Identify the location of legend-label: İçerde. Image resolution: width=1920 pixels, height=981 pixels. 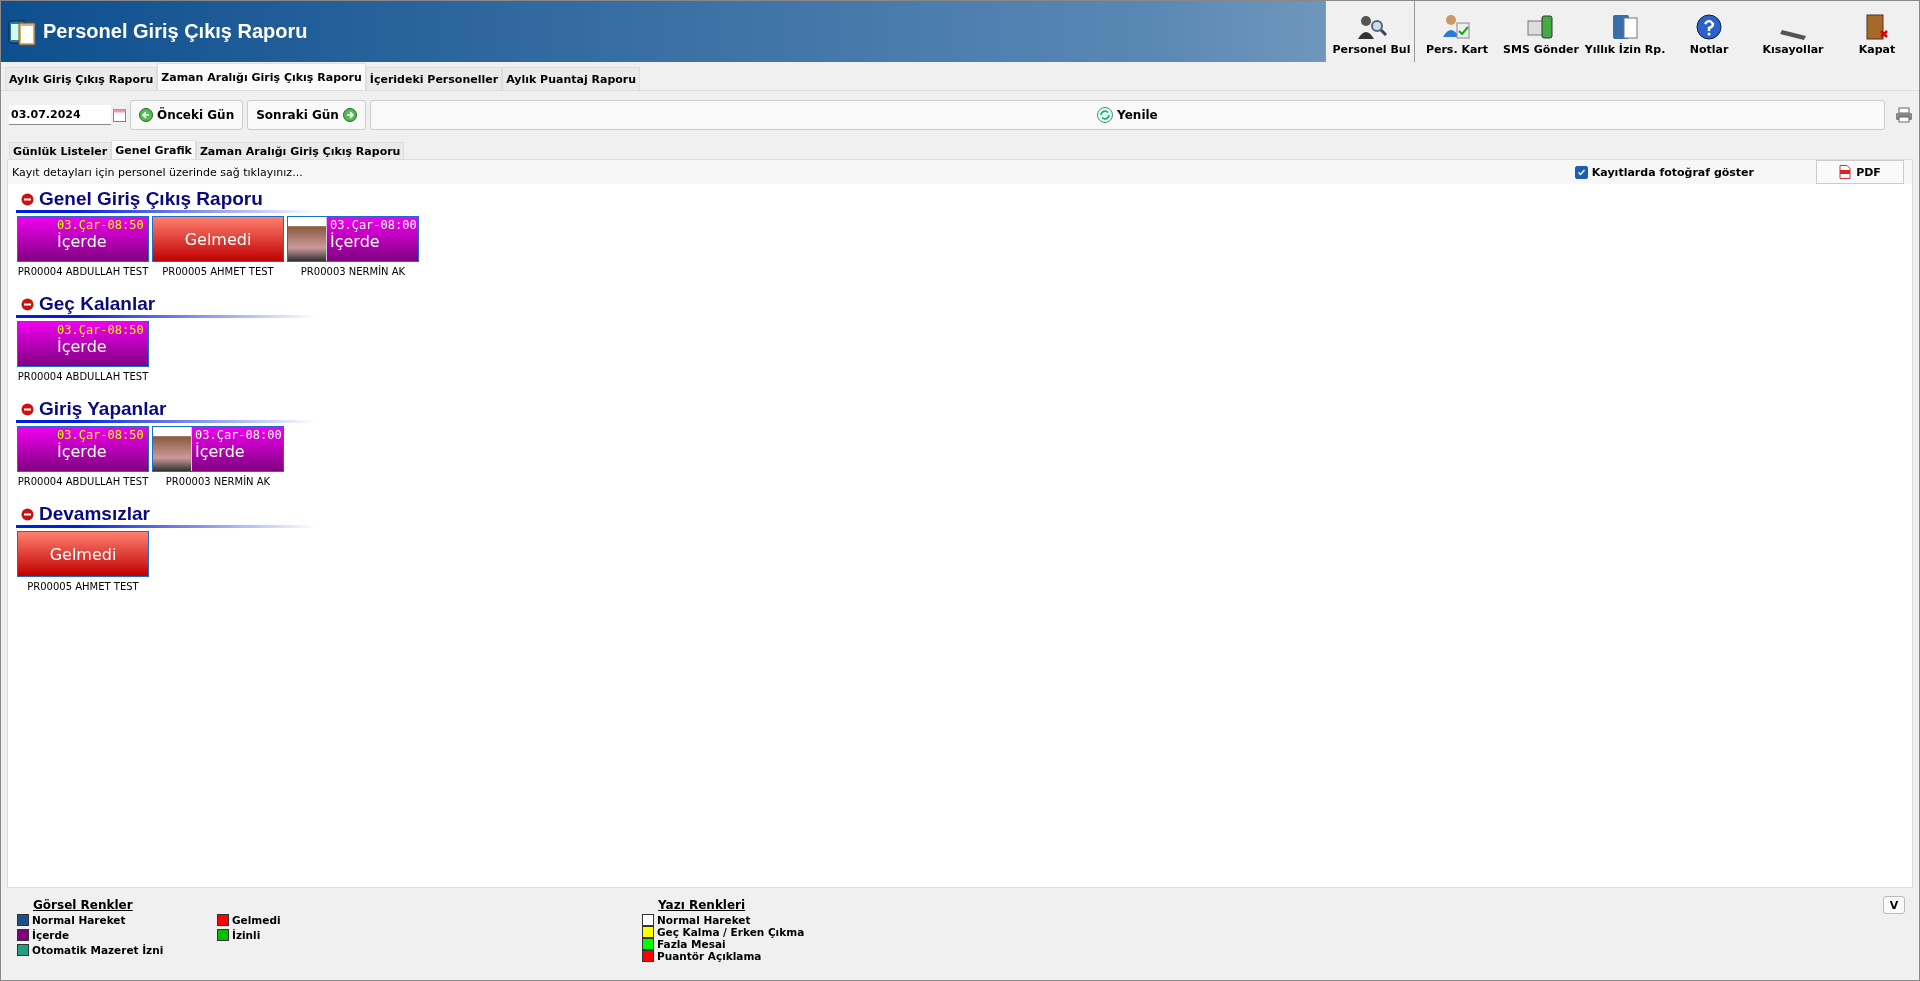
(51, 935).